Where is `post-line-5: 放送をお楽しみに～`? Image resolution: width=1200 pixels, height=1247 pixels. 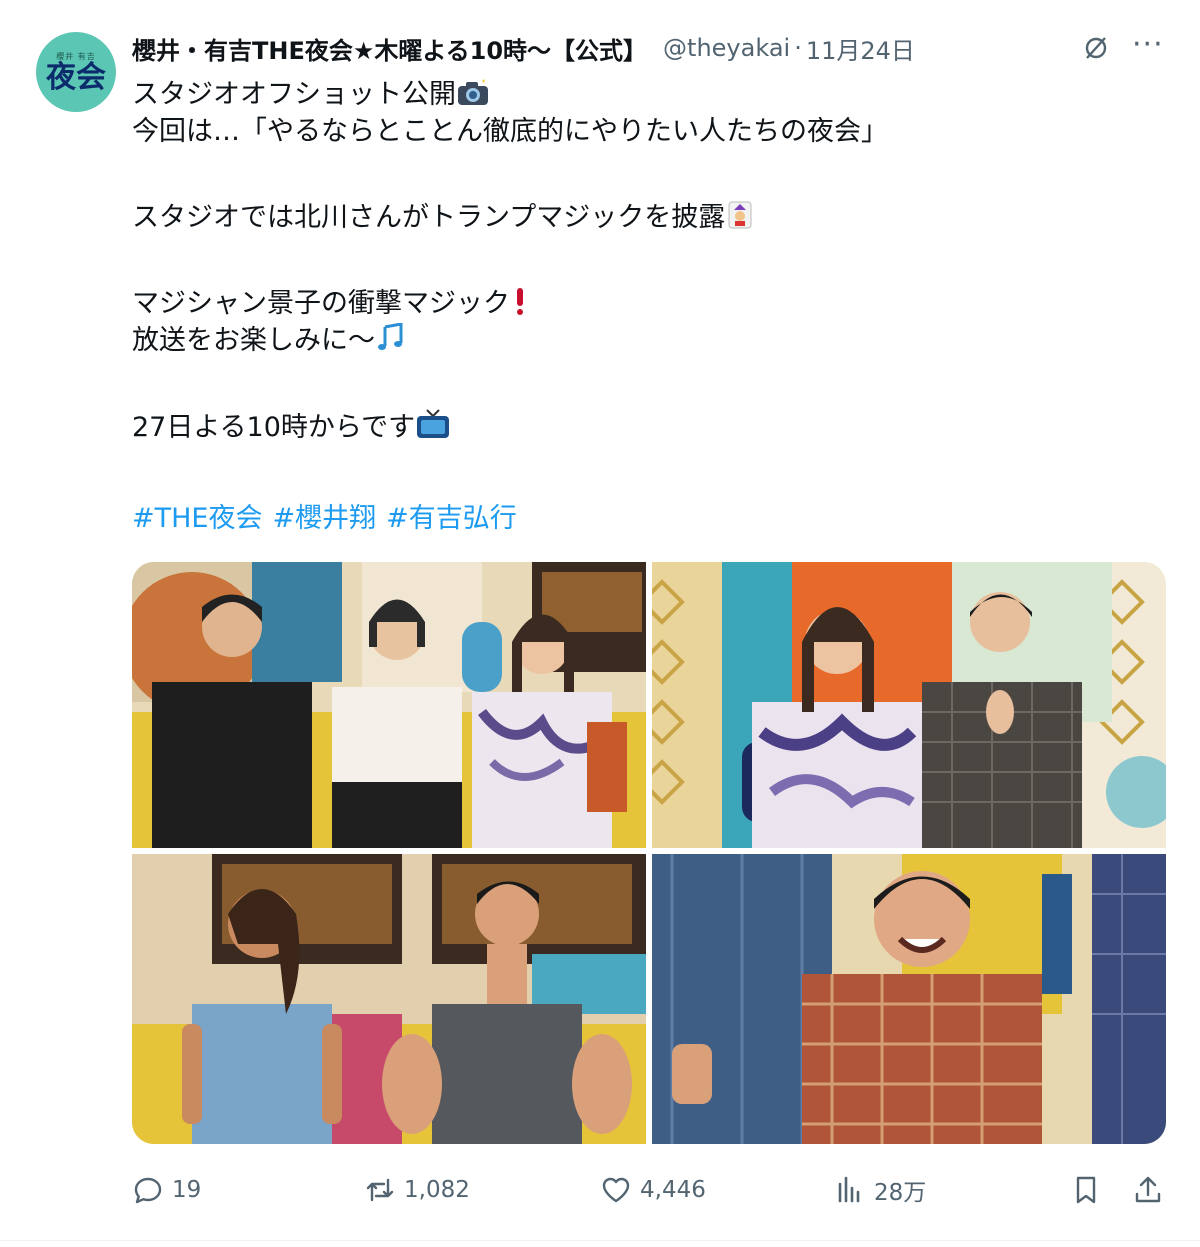
post-line-5: 放送をお楽しみに～ is located at coordinates (647, 340).